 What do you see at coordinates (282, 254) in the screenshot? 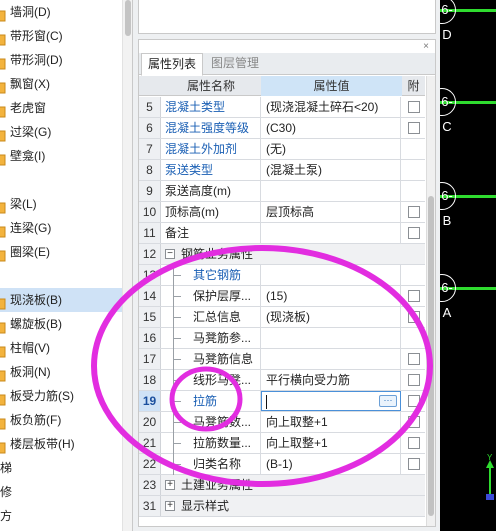
I see `property-group-row: 12− 钢筋业务属性` at bounding box center [282, 254].